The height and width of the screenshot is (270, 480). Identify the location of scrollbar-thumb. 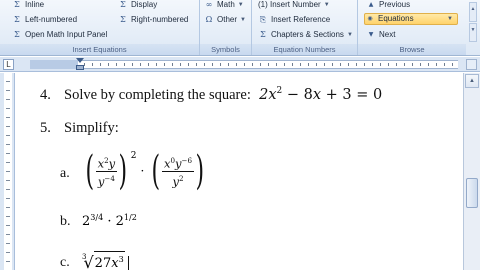
(472, 193).